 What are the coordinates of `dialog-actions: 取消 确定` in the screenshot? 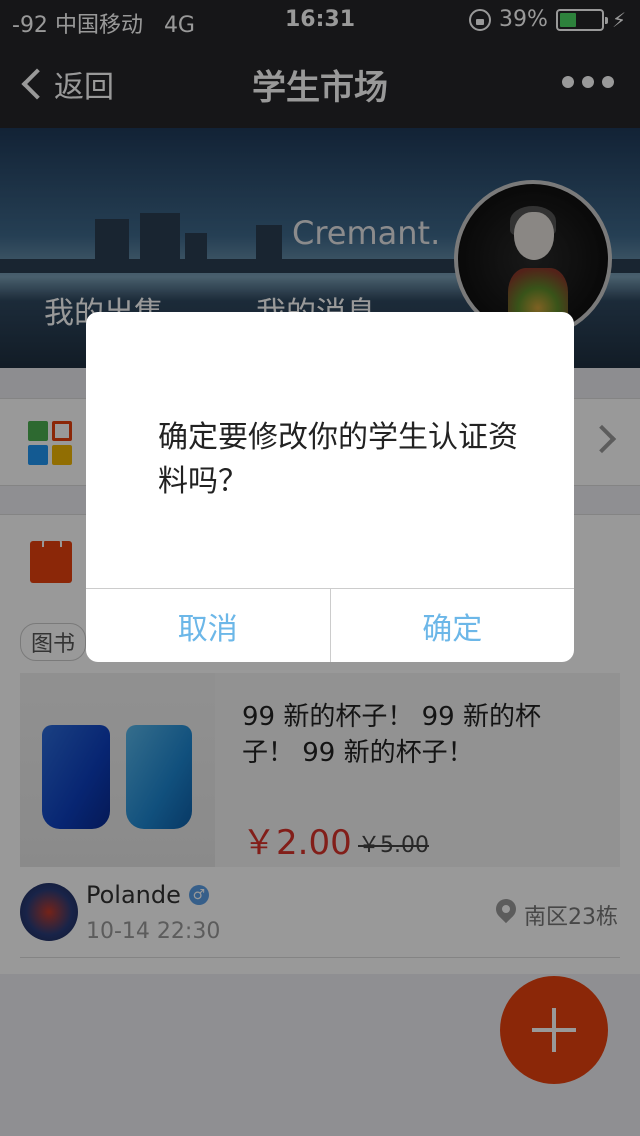 It's located at (330, 625).